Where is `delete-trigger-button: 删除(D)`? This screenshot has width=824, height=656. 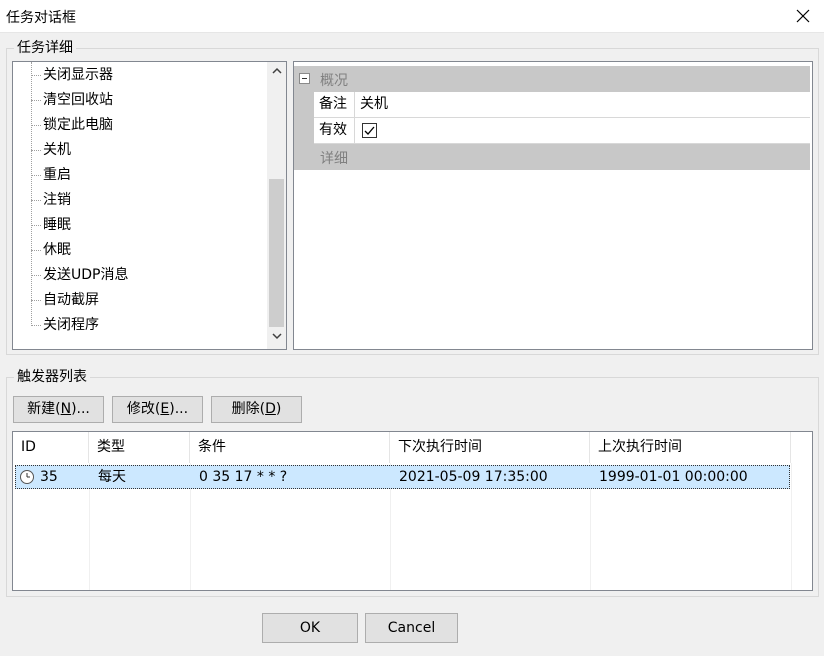 delete-trigger-button: 删除(D) is located at coordinates (256, 409).